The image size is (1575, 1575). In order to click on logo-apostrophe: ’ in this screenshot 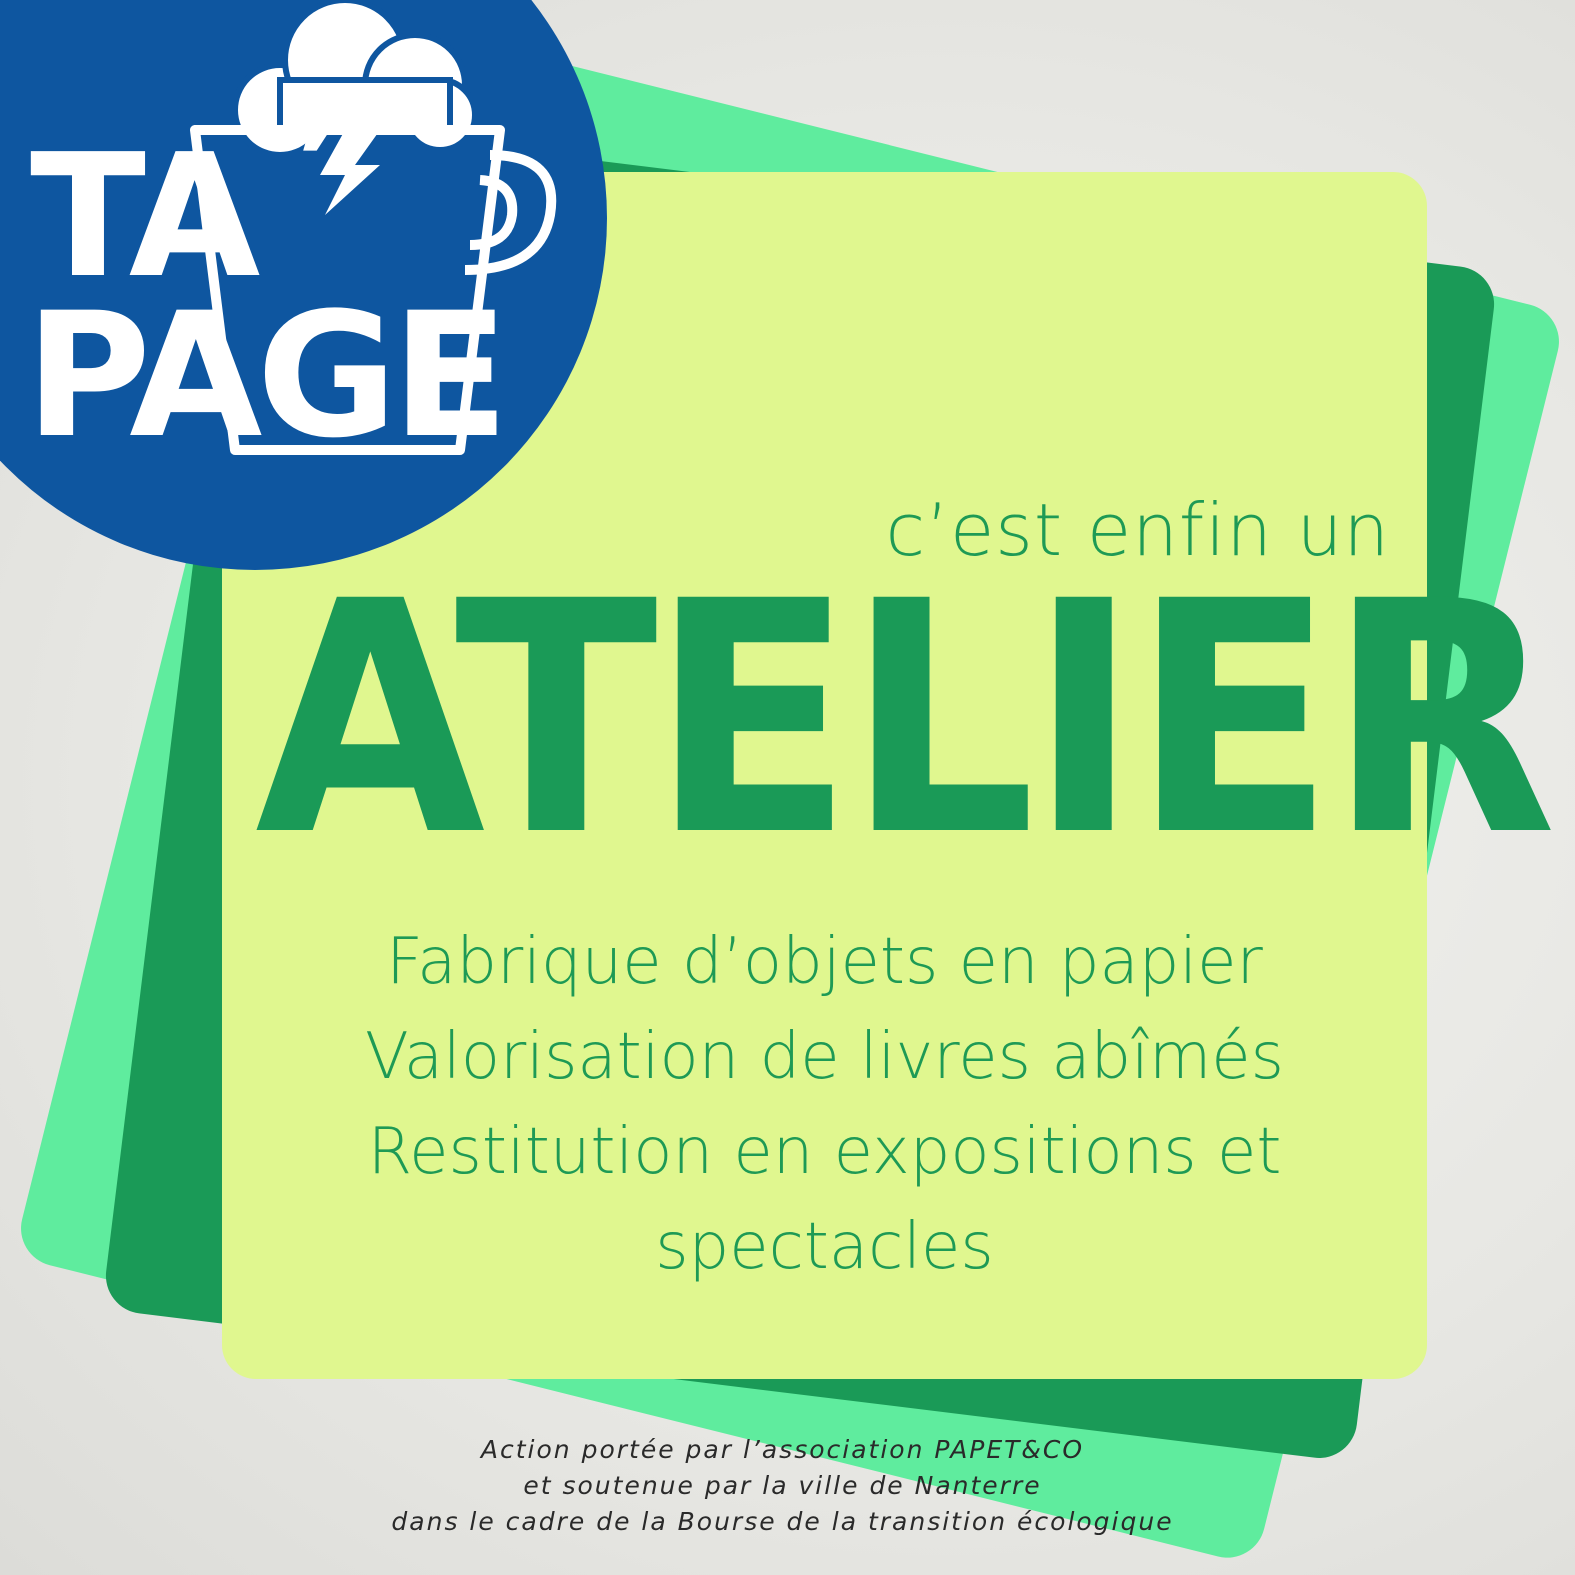, I will do `click(319, 160)`.